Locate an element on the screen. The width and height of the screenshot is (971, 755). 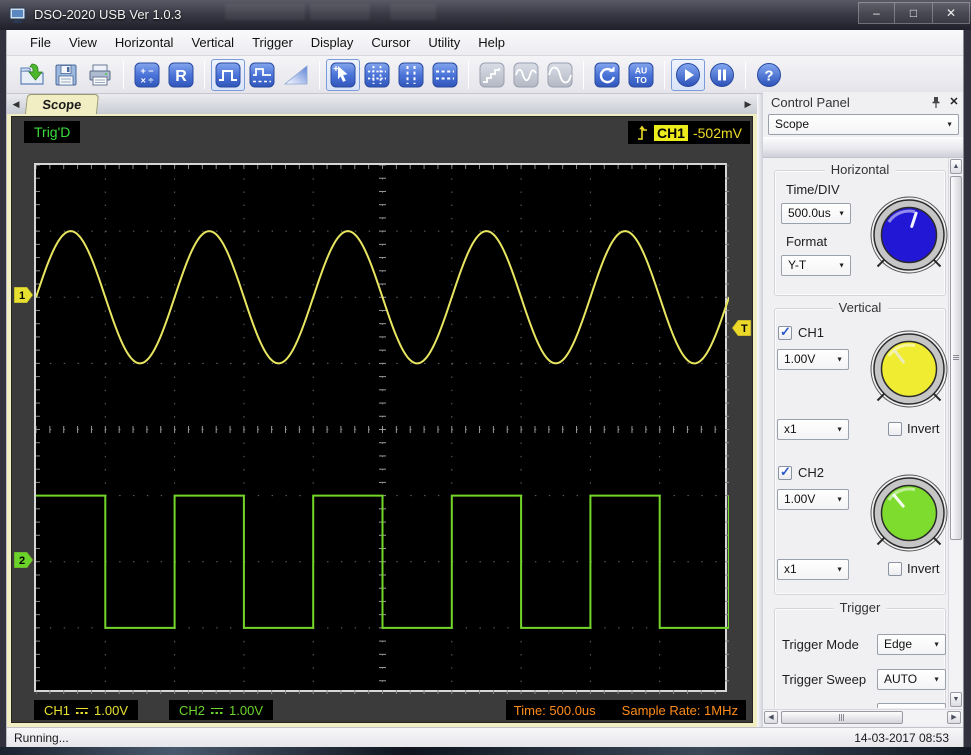
ch1-probe-combo: x1 ▼ is located at coordinates (813, 429).